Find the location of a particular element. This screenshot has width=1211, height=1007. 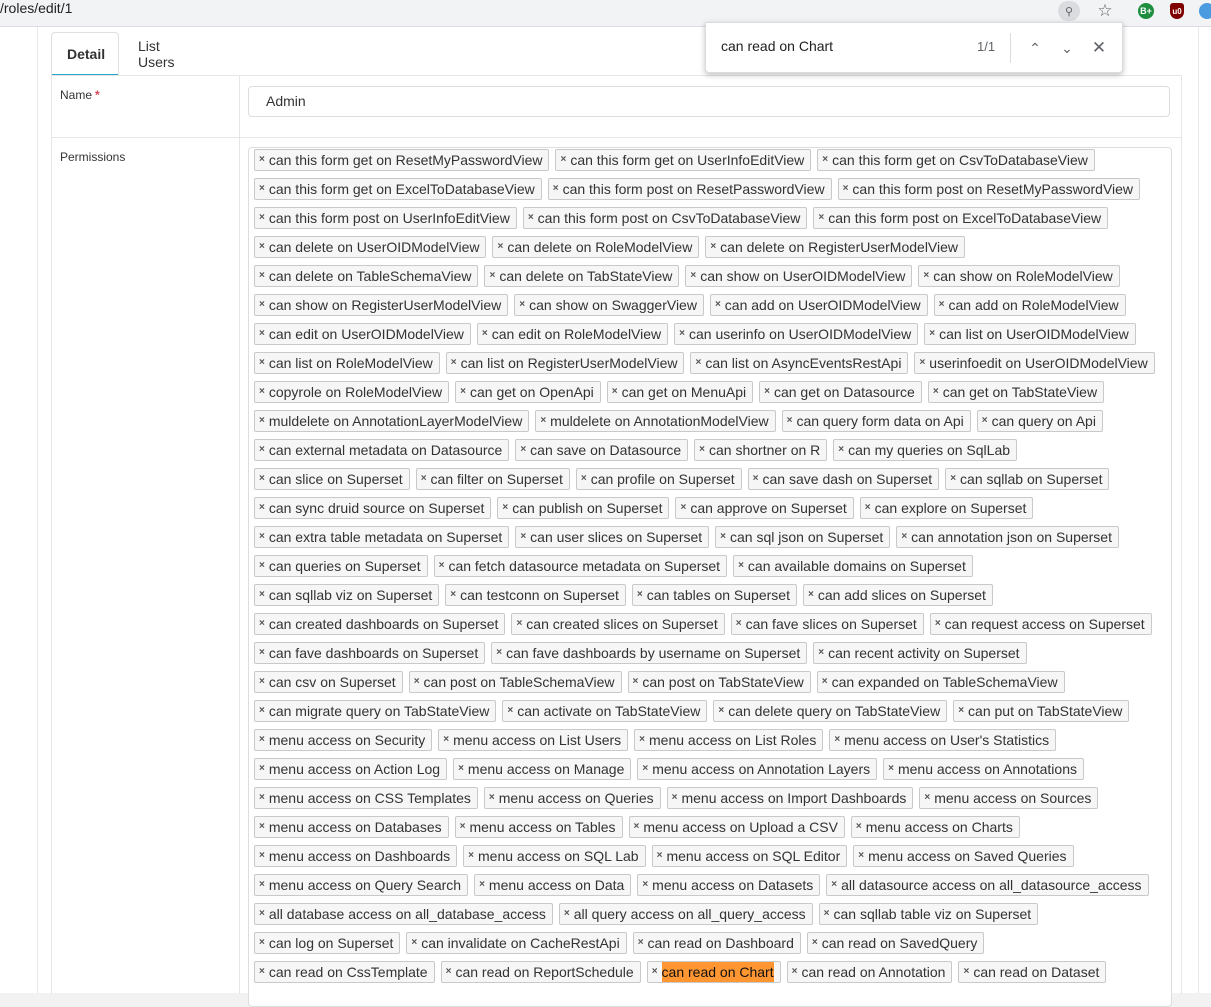

name-input: Admin is located at coordinates (709, 101).